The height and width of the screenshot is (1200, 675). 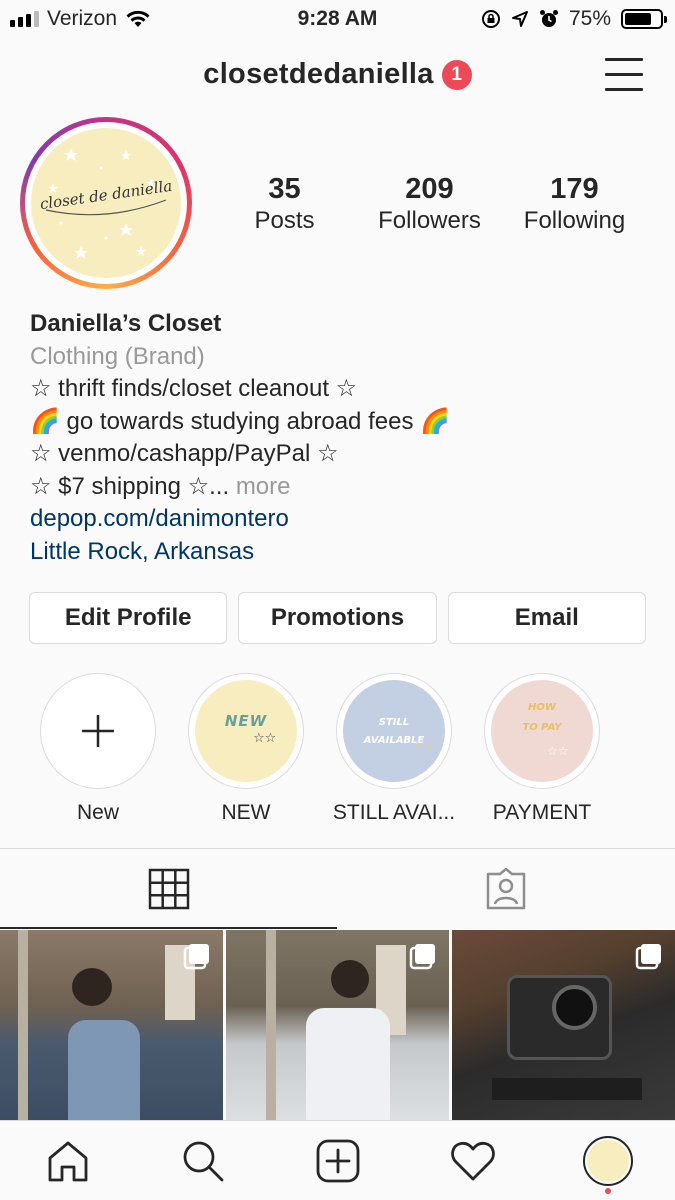 What do you see at coordinates (106, 203) in the screenshot?
I see `profile-avatar: closet de daniella` at bounding box center [106, 203].